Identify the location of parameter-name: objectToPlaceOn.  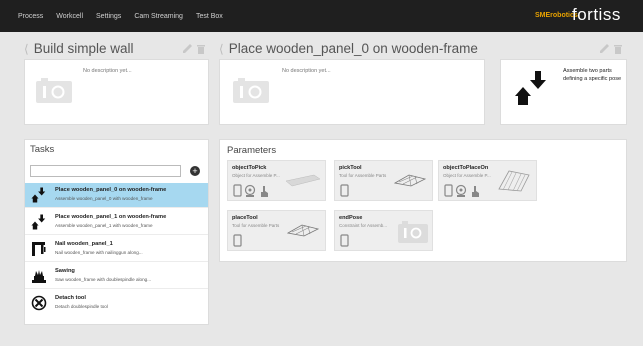
(466, 168).